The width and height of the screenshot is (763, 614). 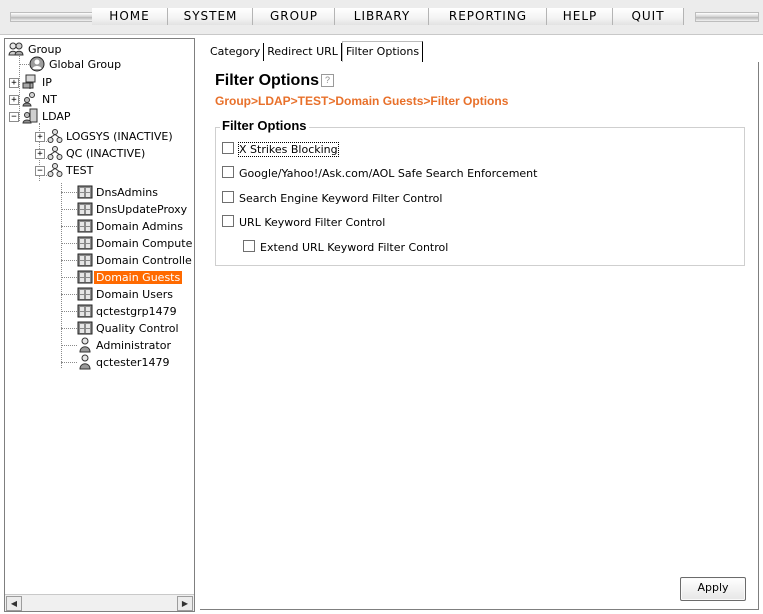 What do you see at coordinates (713, 589) in the screenshot?
I see `apply-button: Apply` at bounding box center [713, 589].